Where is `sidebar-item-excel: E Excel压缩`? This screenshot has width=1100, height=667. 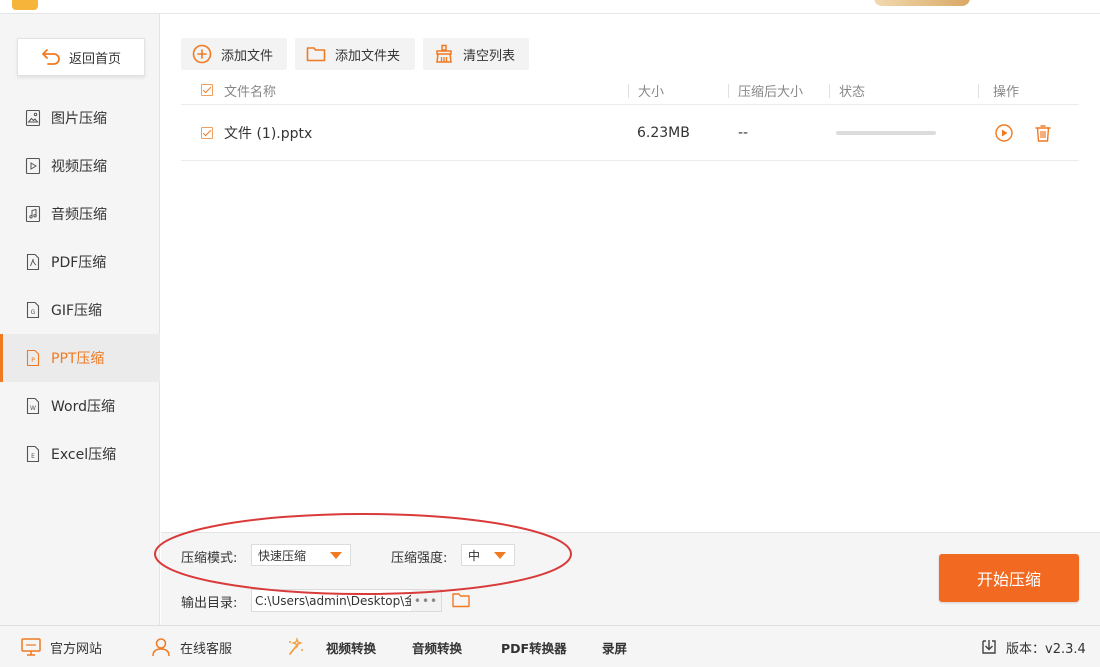 sidebar-item-excel: E Excel压缩 is located at coordinates (80, 454).